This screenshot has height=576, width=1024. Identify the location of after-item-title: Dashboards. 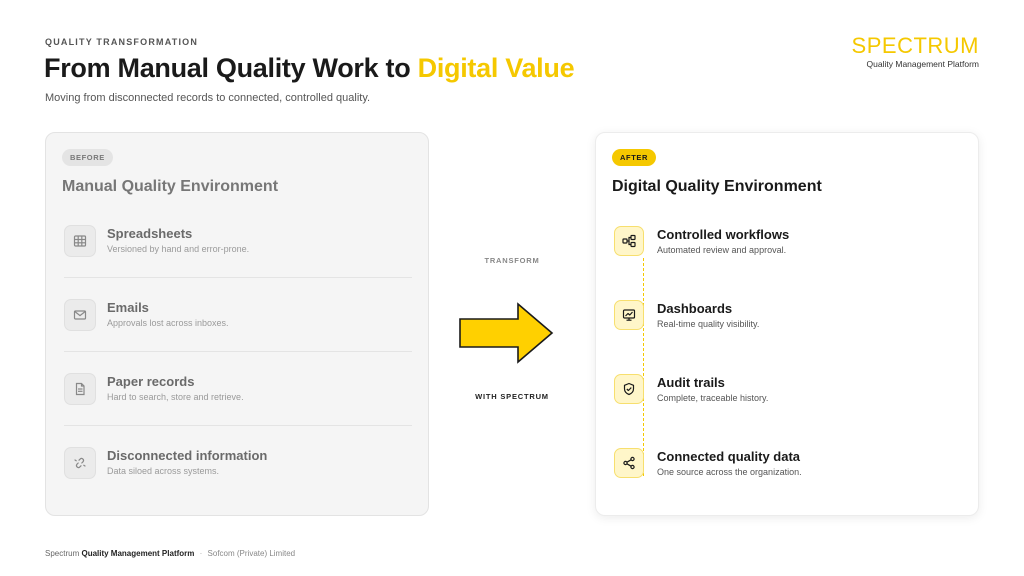
(695, 308).